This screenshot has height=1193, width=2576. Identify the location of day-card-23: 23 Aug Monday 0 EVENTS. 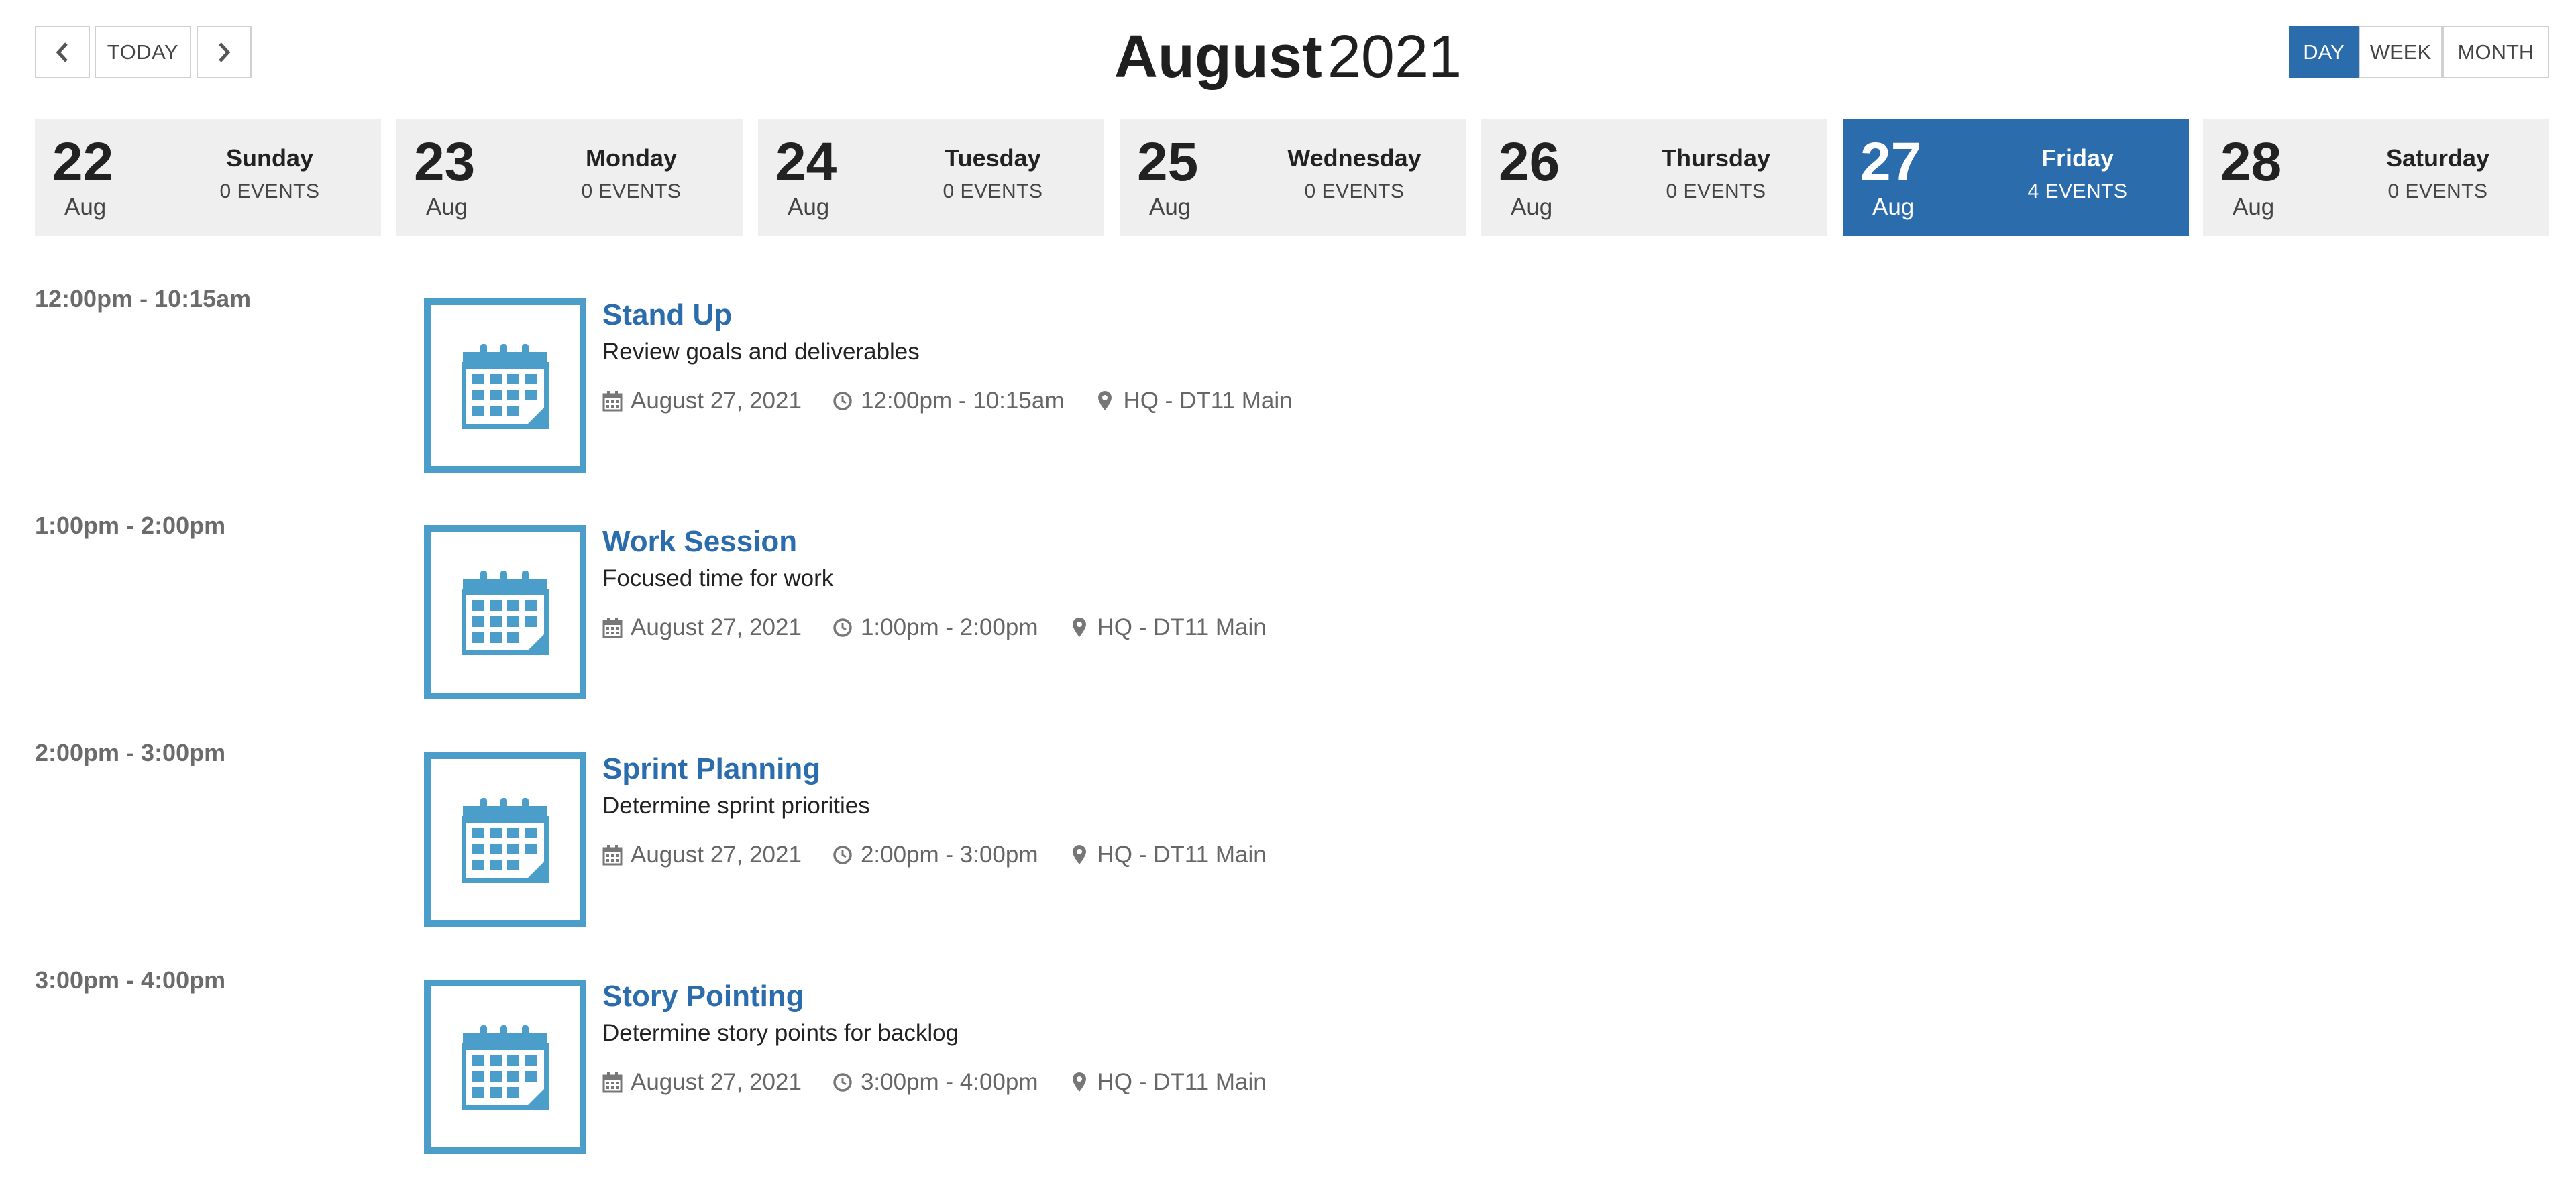
(569, 177).